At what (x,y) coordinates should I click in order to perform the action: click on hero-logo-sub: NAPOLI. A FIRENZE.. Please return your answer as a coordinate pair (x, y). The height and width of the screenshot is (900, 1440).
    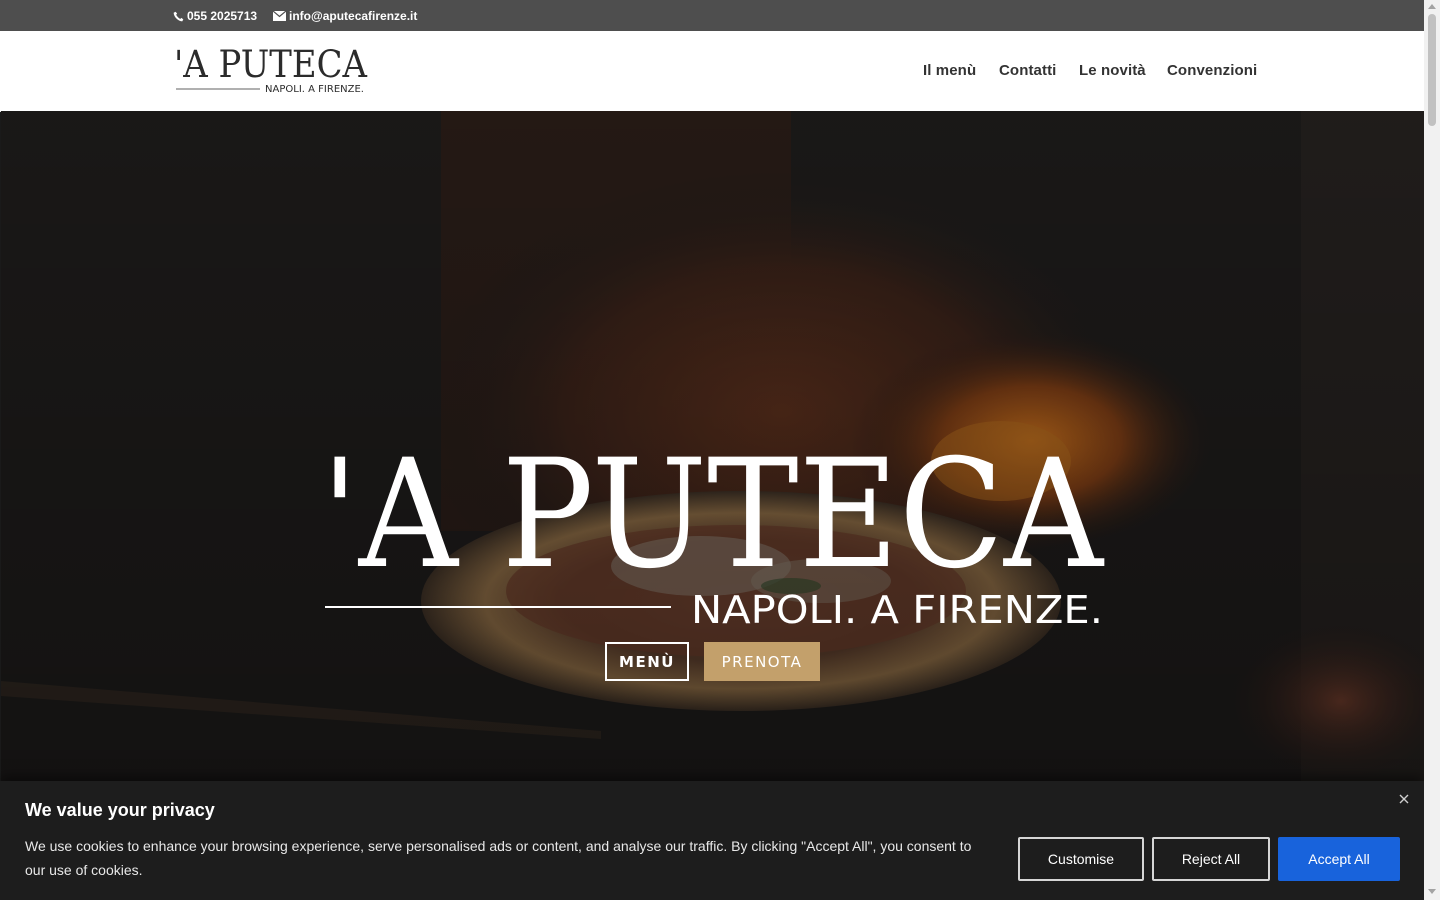
    Looking at the image, I should click on (897, 609).